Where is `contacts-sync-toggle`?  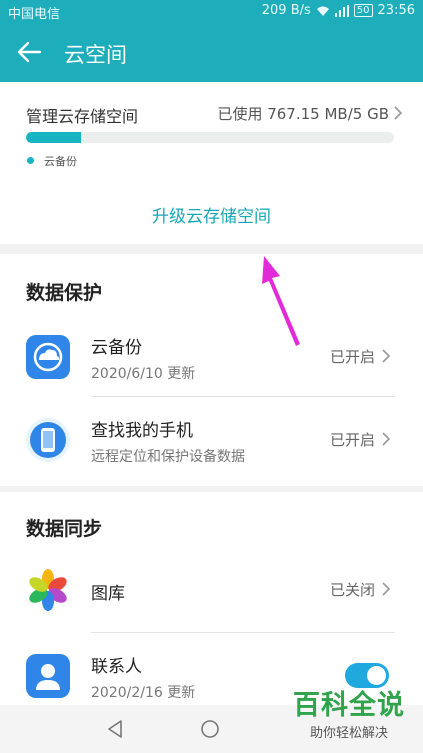 contacts-sync-toggle is located at coordinates (367, 675).